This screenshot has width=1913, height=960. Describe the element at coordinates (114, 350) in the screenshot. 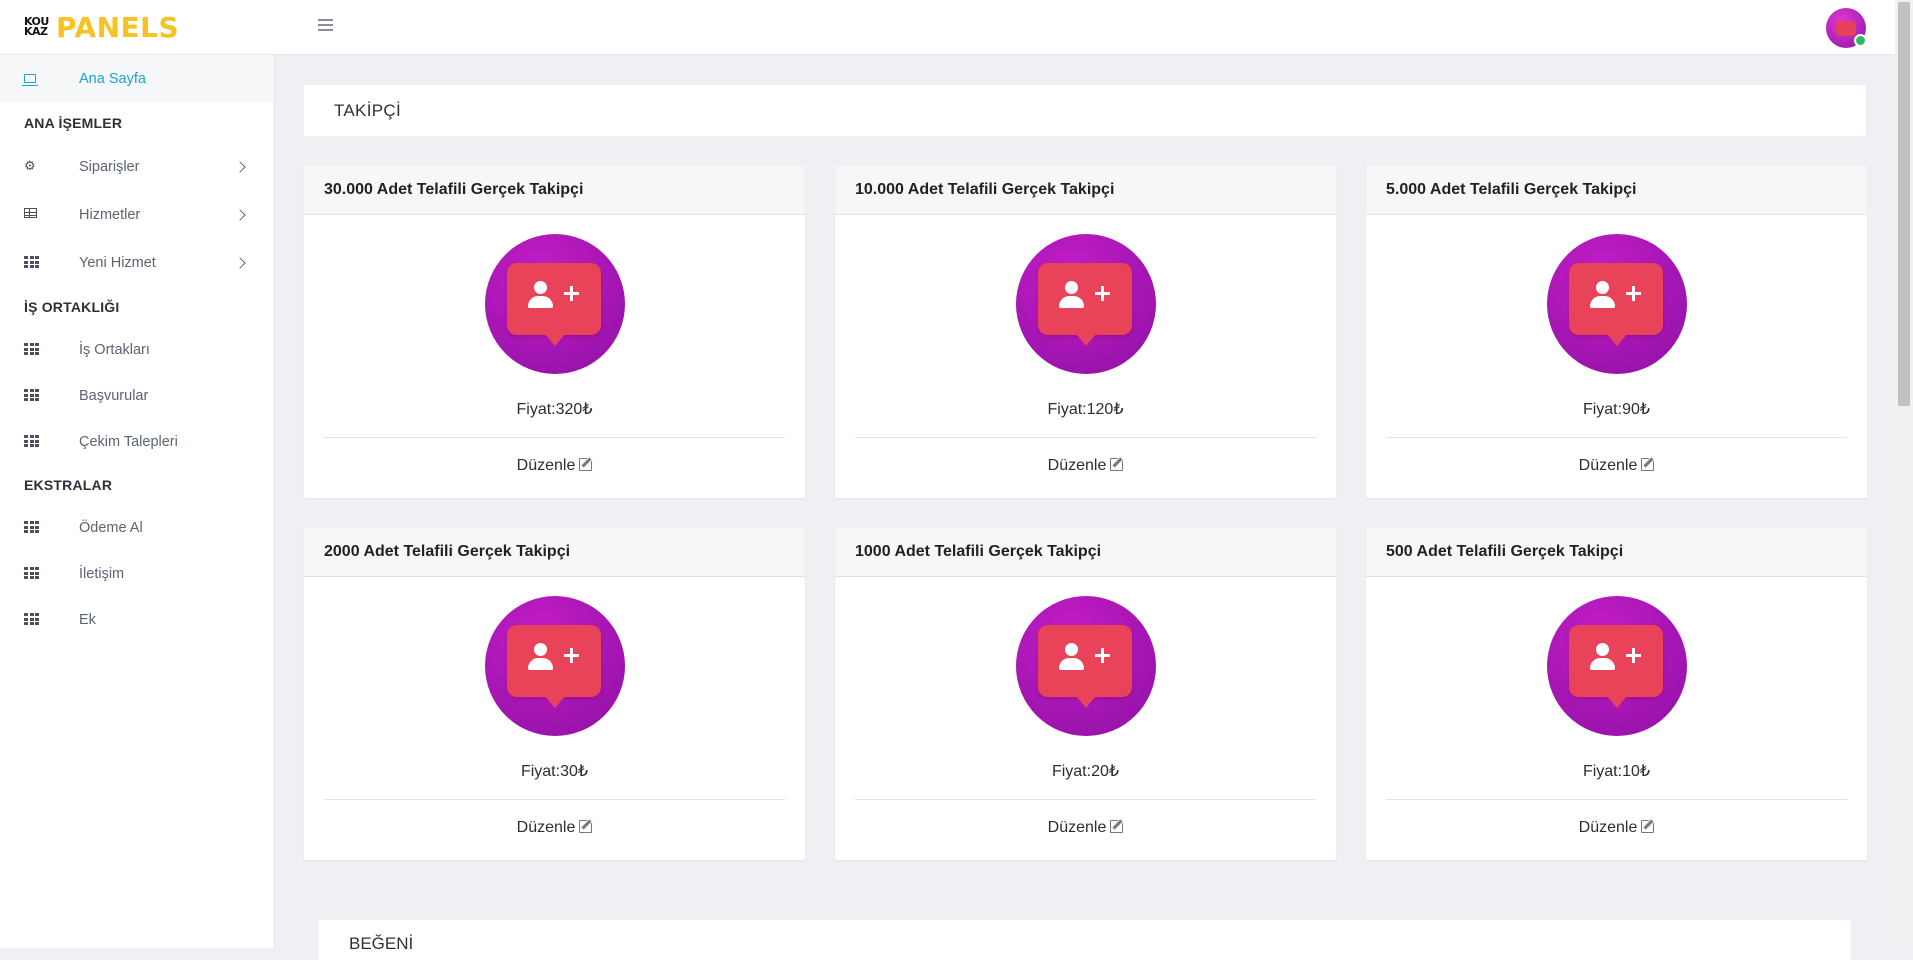

I see `sidebar-item-label: İş Ortakları` at that location.